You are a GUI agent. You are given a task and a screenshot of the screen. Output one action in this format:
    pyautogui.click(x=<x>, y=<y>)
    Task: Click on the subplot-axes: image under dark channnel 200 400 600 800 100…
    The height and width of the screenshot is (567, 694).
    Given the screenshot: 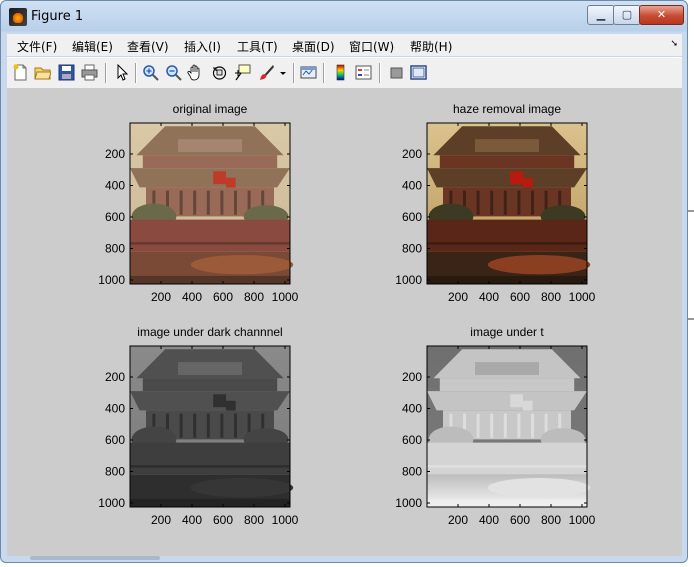 What is the action you would take?
    pyautogui.click(x=198, y=426)
    